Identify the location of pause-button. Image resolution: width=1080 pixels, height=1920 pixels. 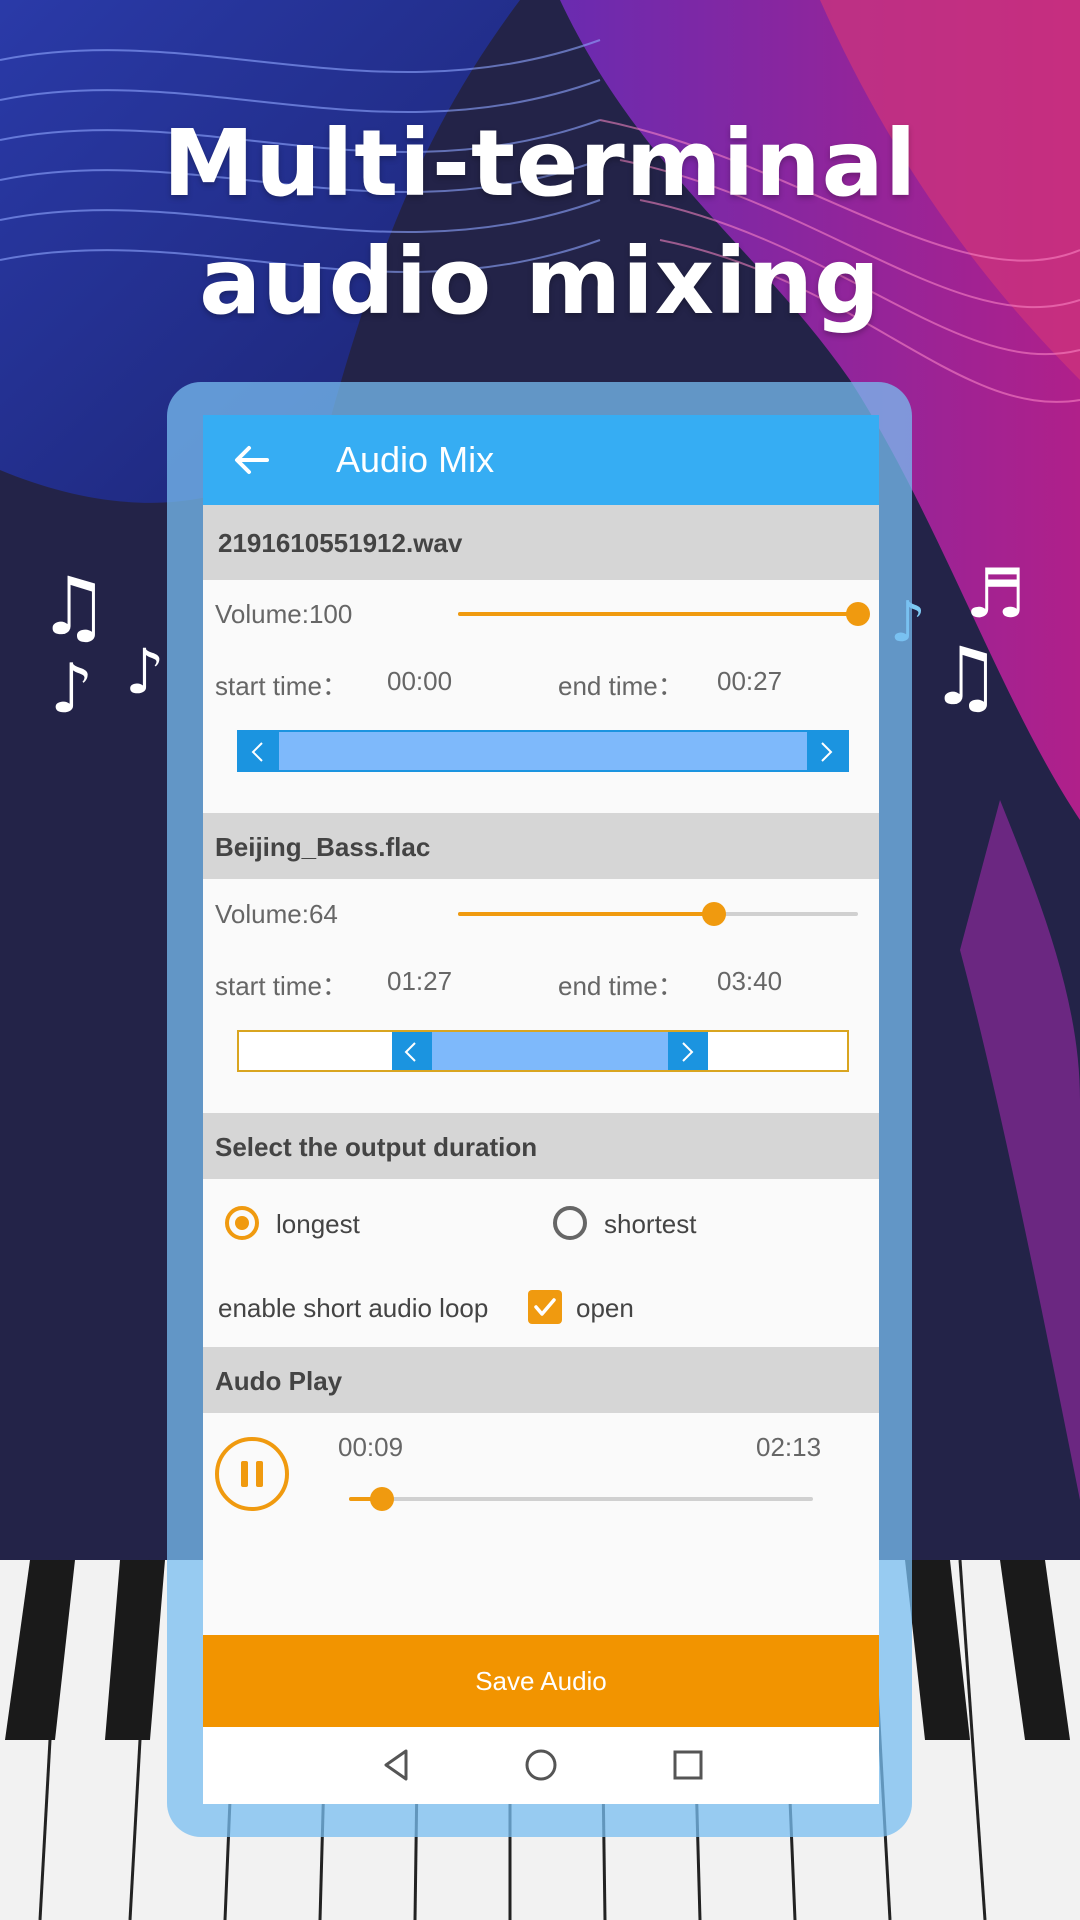
(252, 1474).